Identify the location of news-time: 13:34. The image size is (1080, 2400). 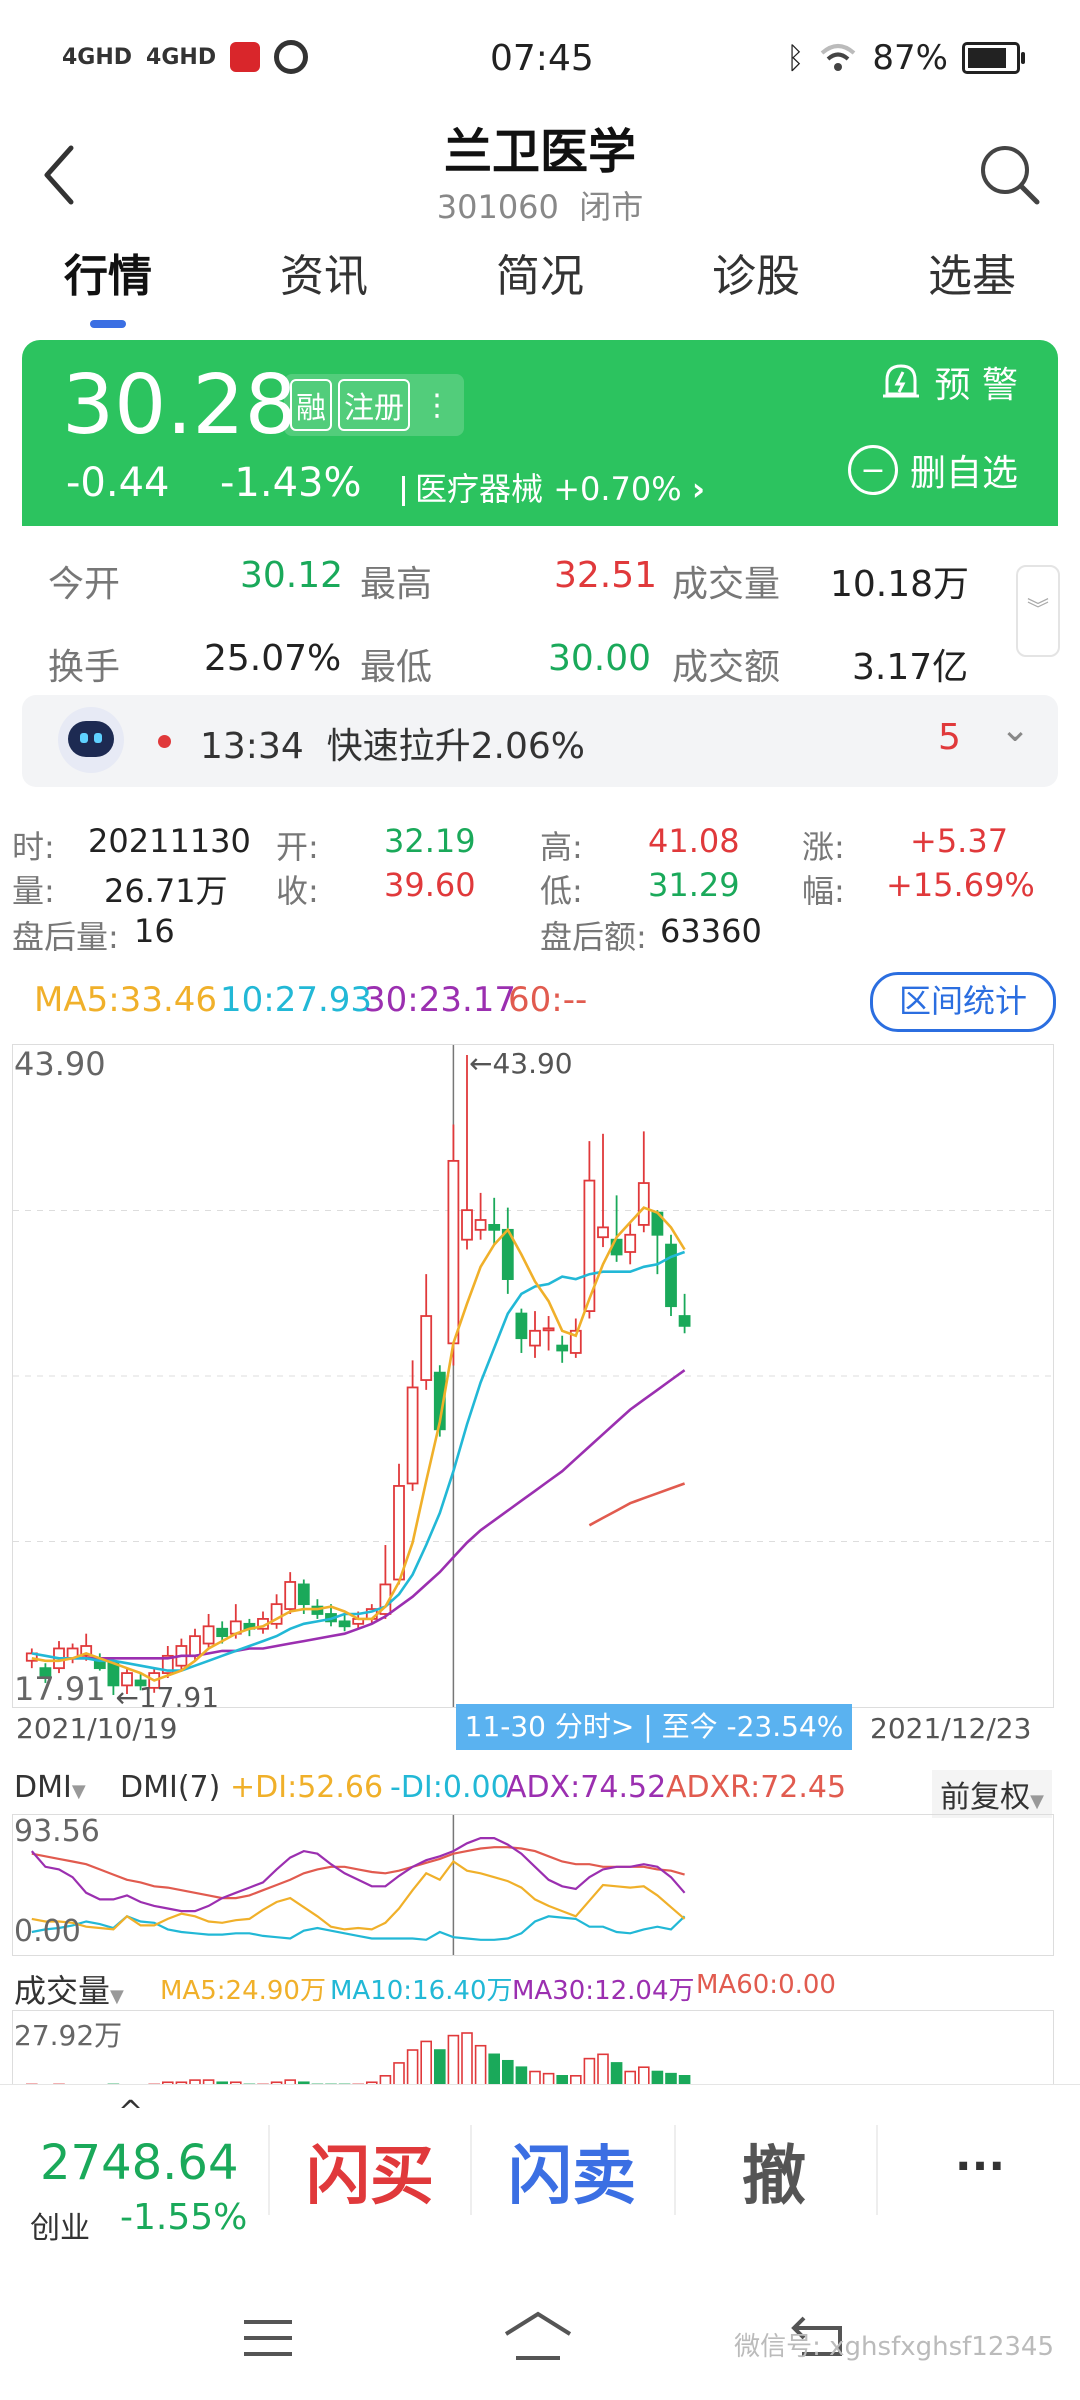
(252, 746).